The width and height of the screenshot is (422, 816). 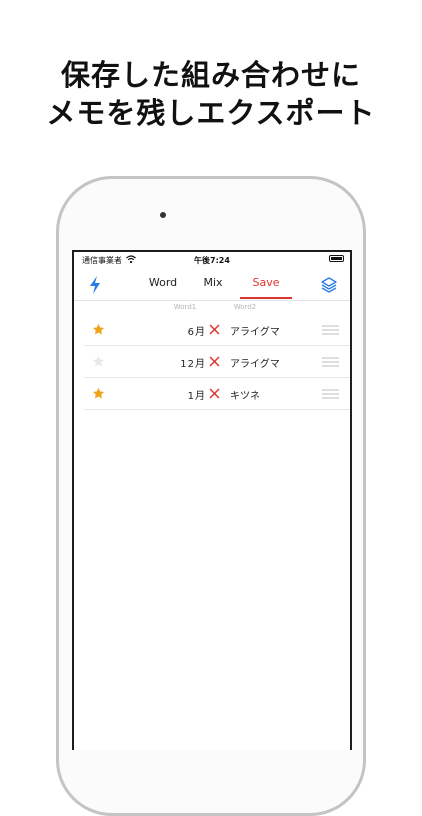 What do you see at coordinates (193, 364) in the screenshot?
I see `word1-value: 12月` at bounding box center [193, 364].